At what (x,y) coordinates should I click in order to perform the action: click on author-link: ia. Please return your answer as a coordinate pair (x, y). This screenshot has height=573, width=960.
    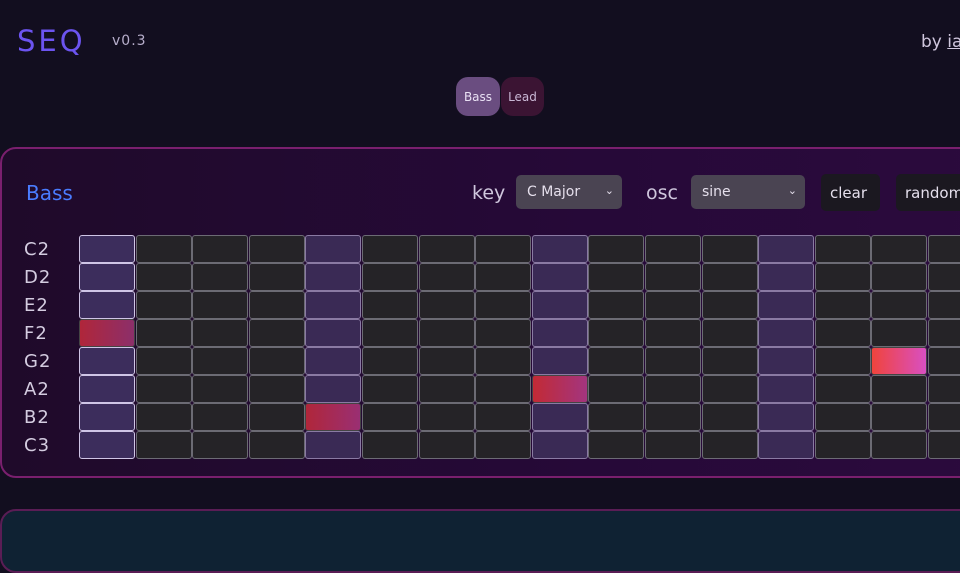
    Looking at the image, I should click on (953, 42).